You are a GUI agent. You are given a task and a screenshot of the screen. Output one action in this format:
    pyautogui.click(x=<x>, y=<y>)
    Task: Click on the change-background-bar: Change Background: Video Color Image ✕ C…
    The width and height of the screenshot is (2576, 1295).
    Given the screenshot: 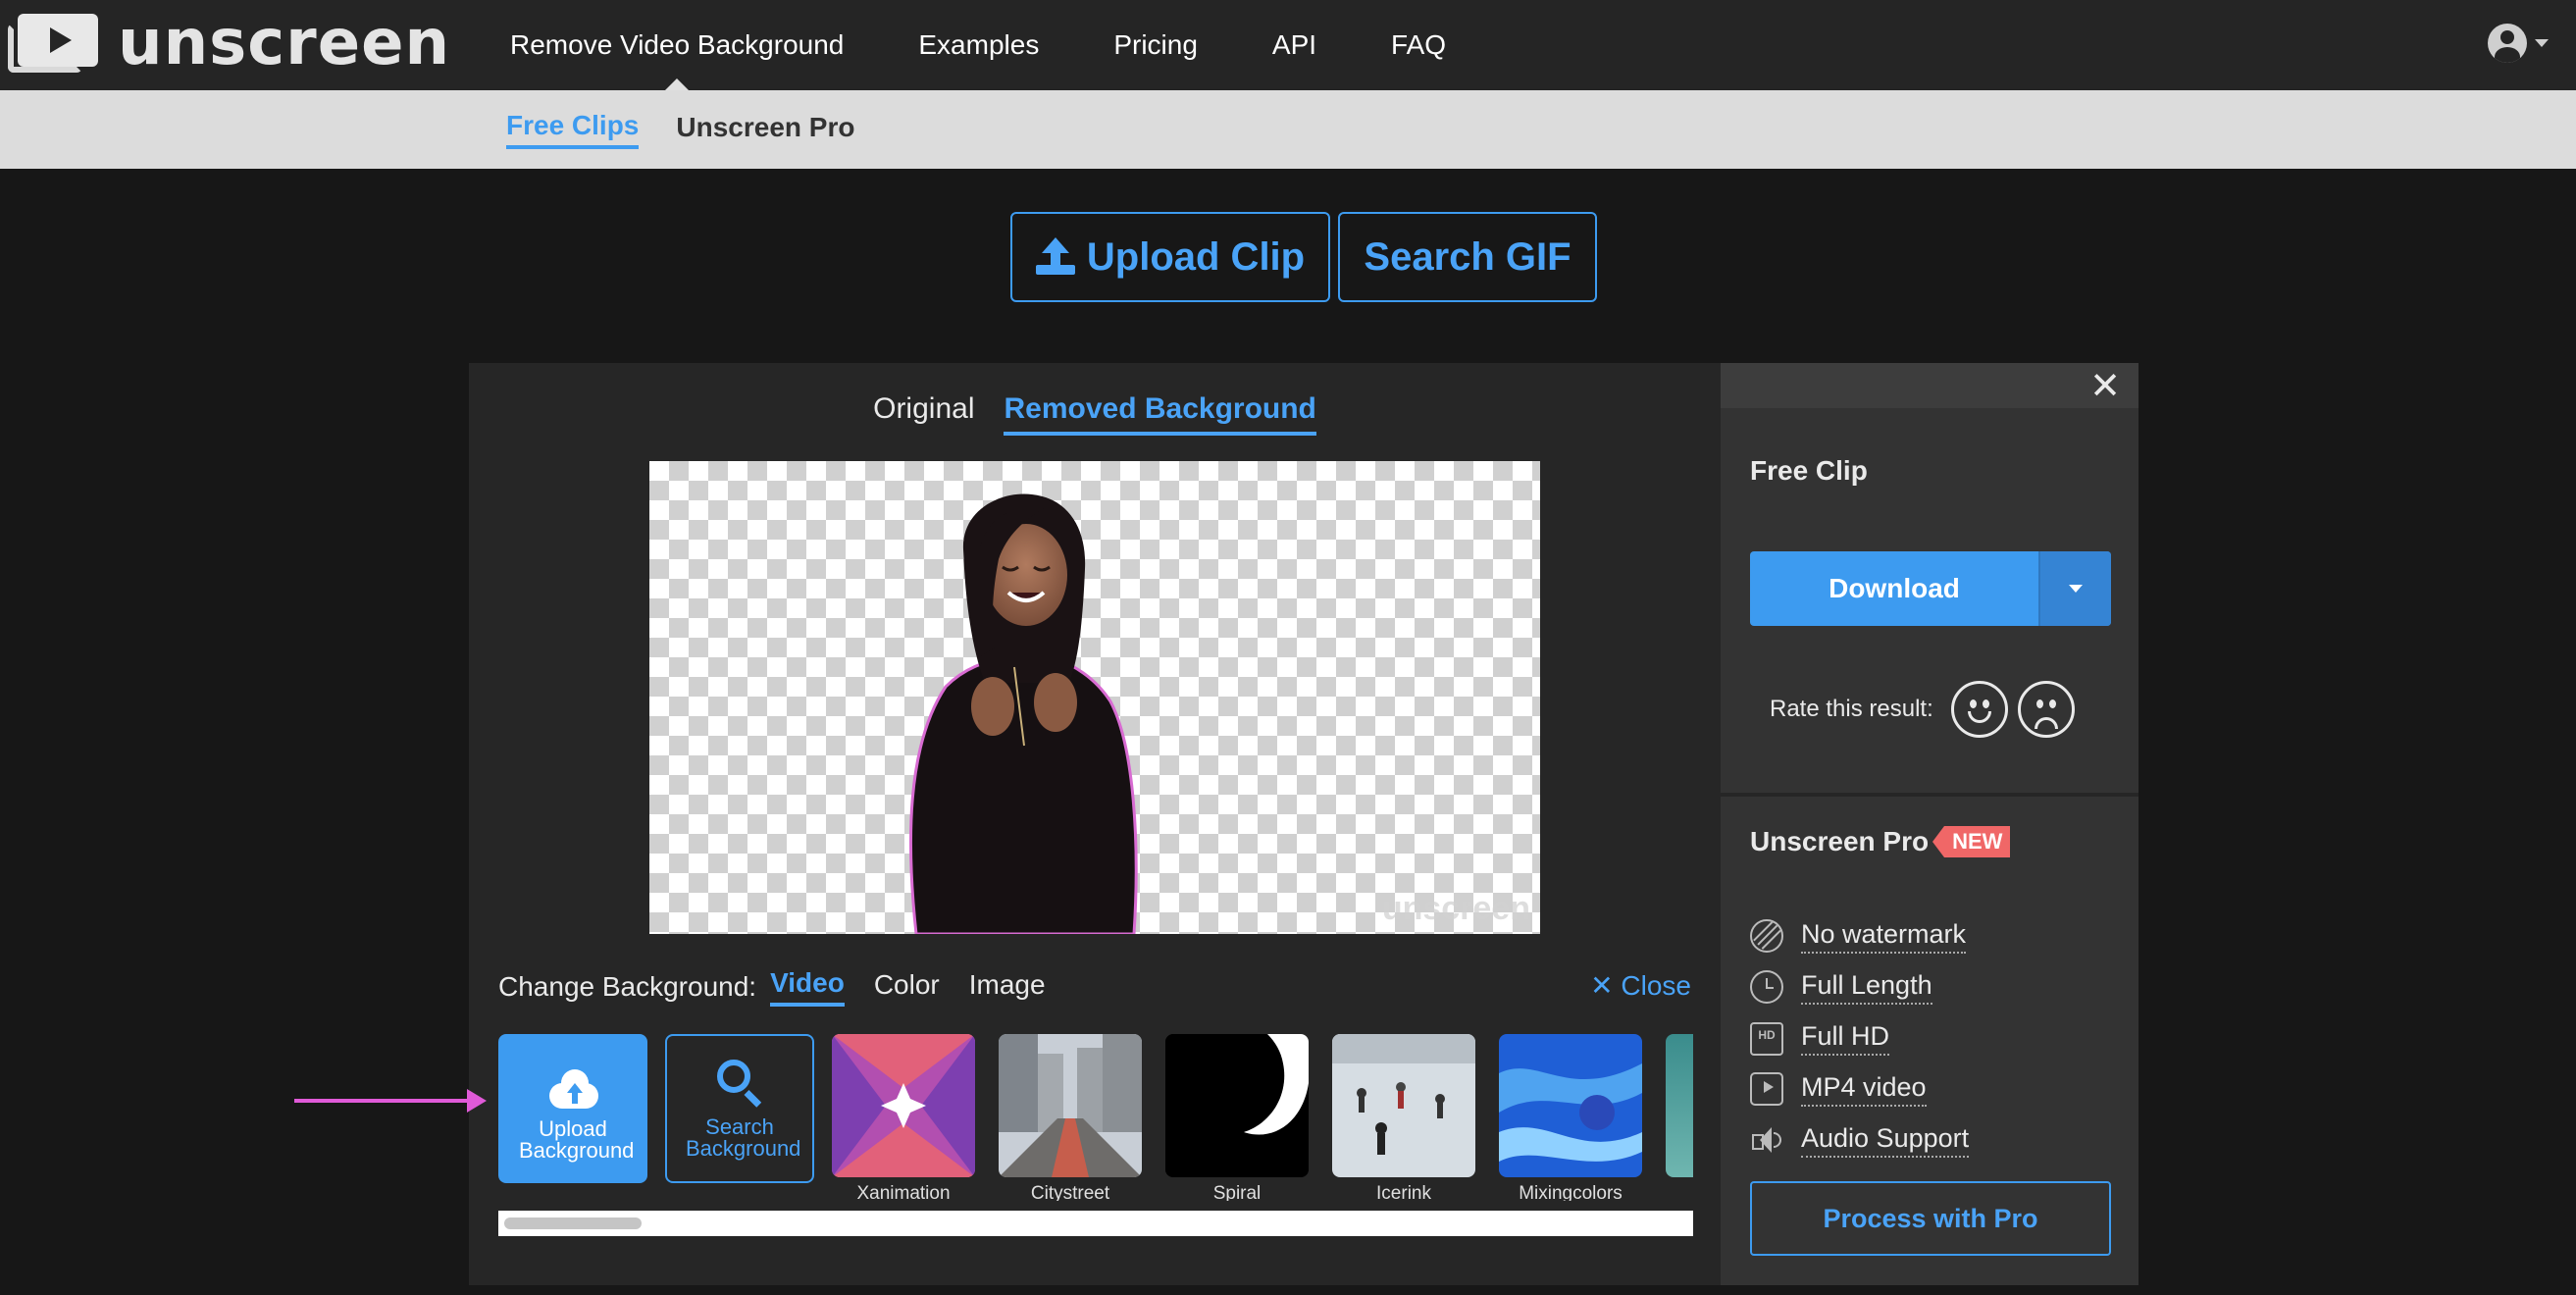 What is the action you would take?
    pyautogui.click(x=1094, y=987)
    